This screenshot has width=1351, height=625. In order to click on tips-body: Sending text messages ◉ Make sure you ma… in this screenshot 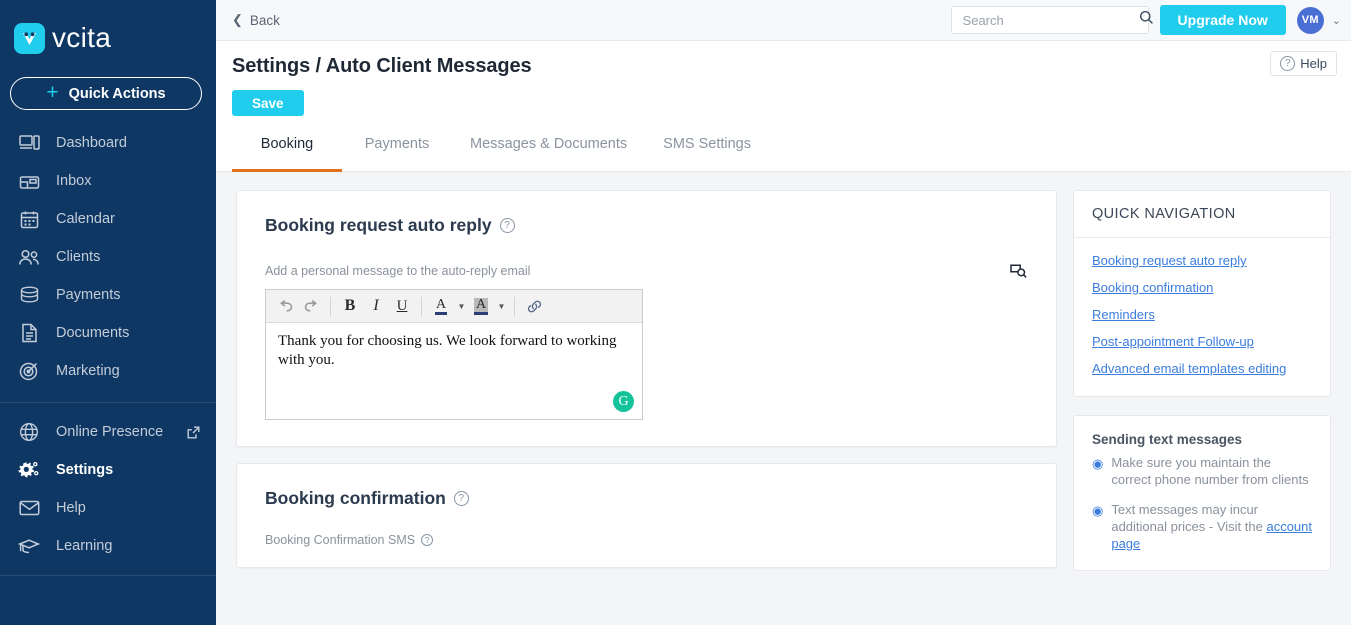, I will do `click(1202, 493)`.